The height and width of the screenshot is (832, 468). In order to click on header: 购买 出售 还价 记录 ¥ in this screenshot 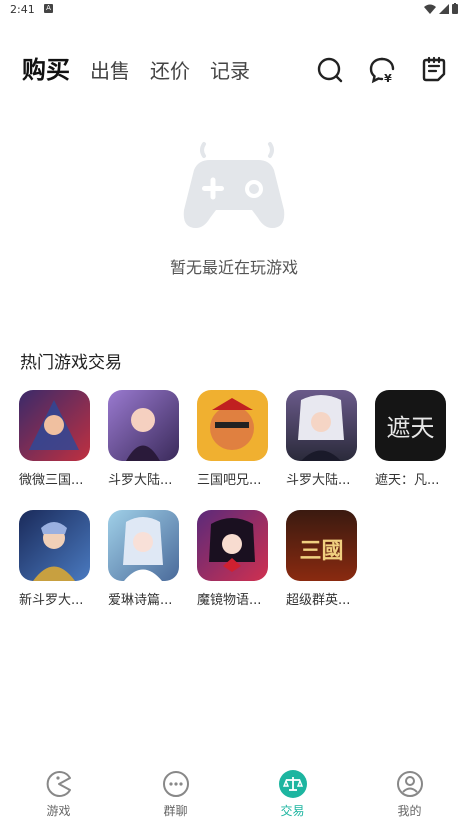, I will do `click(235, 73)`.